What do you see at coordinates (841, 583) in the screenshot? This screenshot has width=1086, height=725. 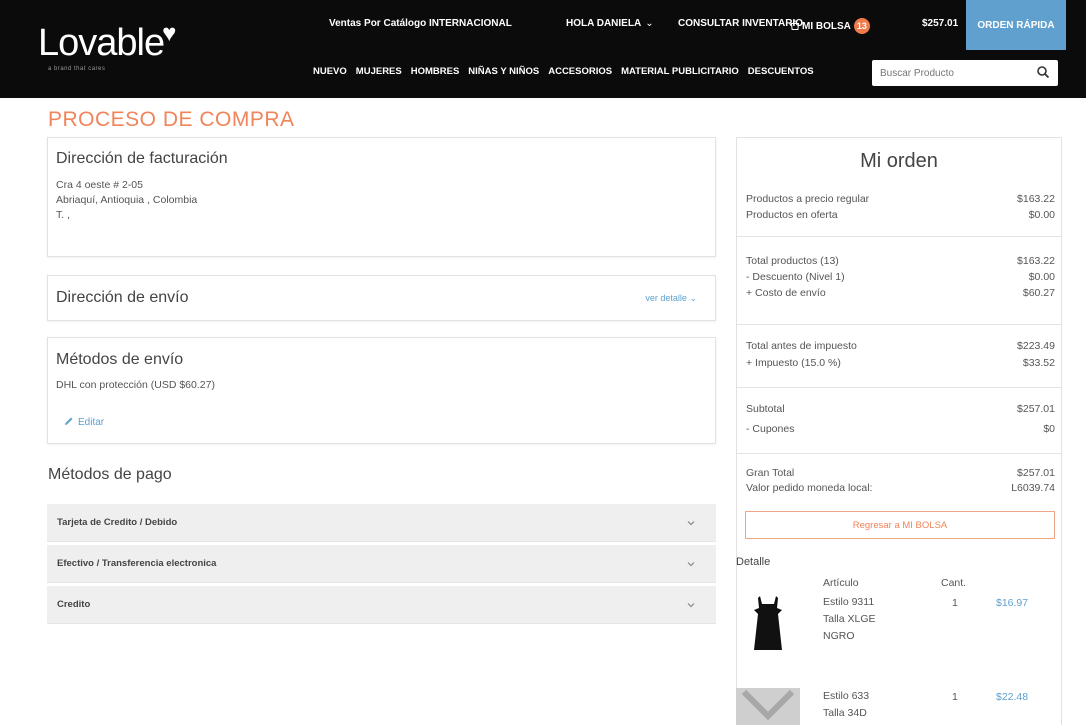 I see `col-article-header: Artículo` at bounding box center [841, 583].